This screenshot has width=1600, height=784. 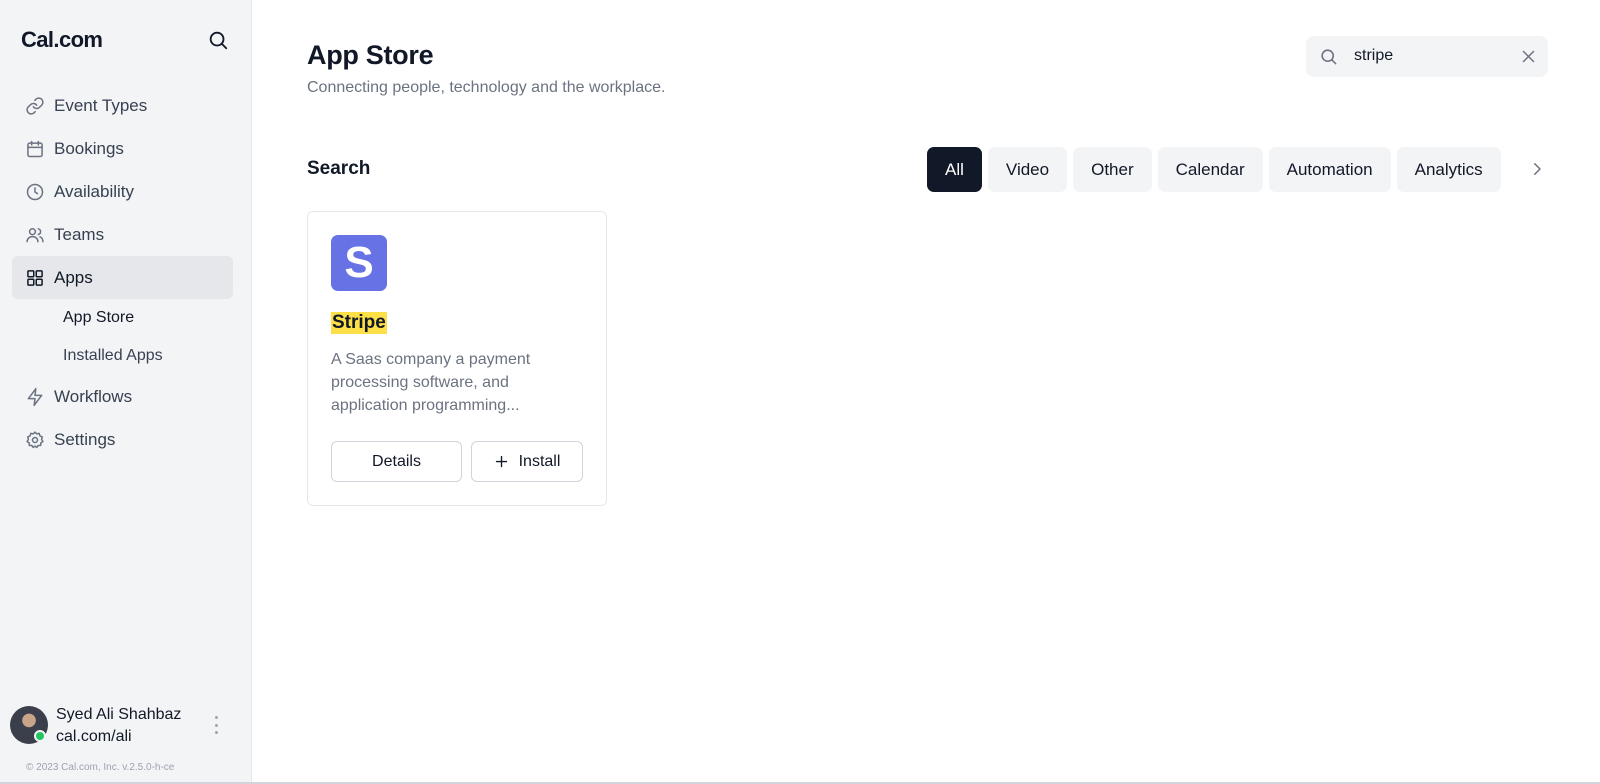 What do you see at coordinates (501, 461) in the screenshot?
I see `plus-icon` at bounding box center [501, 461].